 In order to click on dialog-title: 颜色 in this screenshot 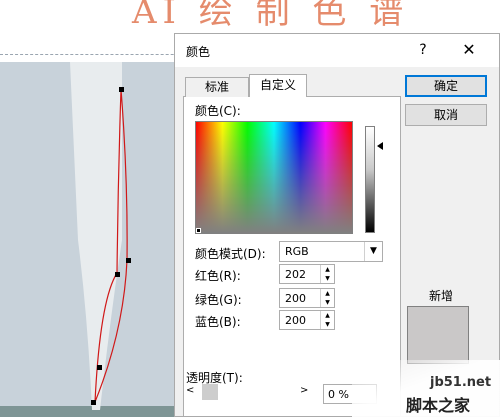, I will do `click(198, 52)`.